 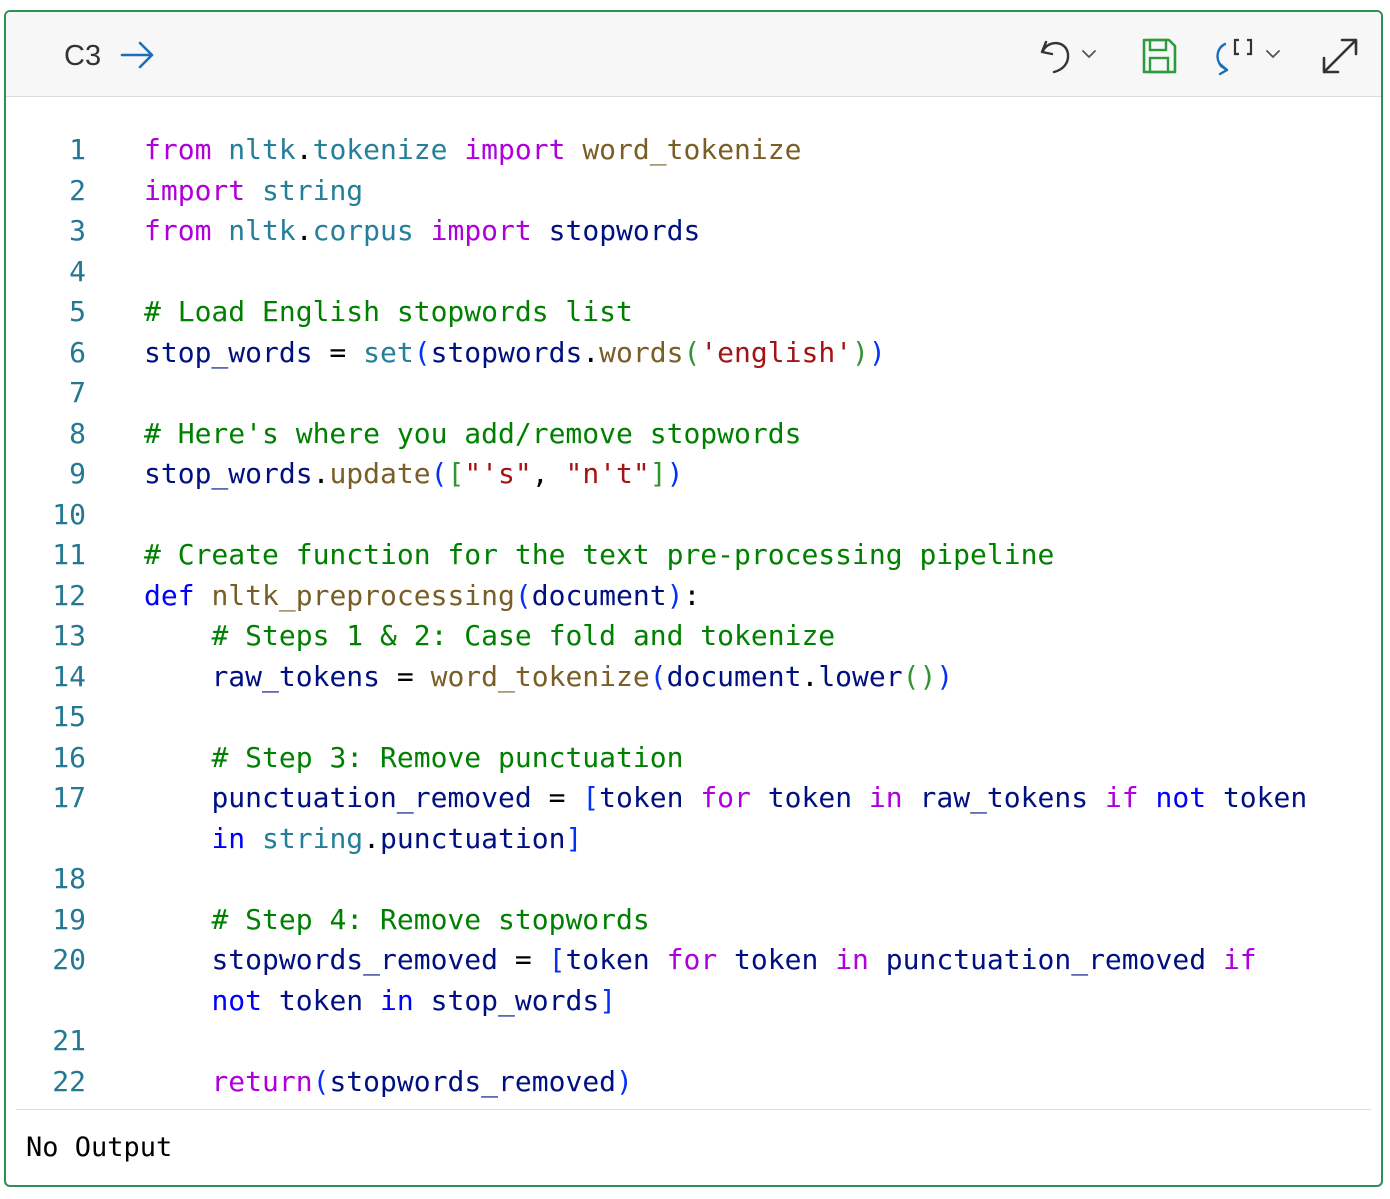 I want to click on code-line: in string.punctuation], so click(x=693, y=834).